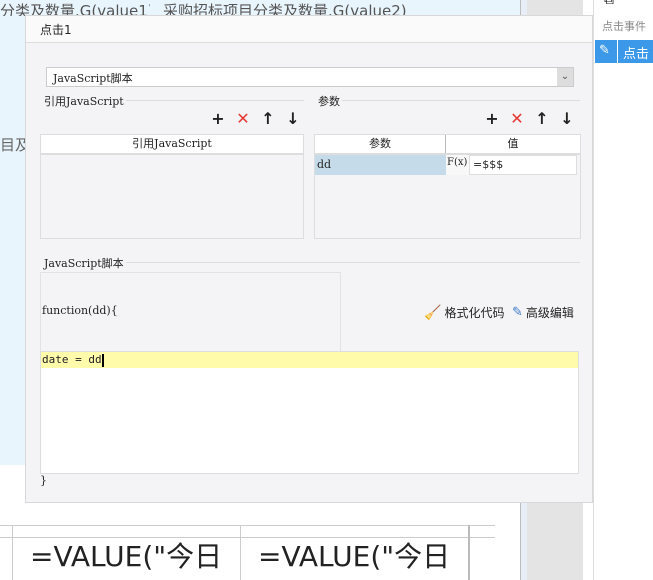 The height and width of the screenshot is (580, 653). Describe the element at coordinates (380, 165) in the screenshot. I see `param-name: dd` at that location.